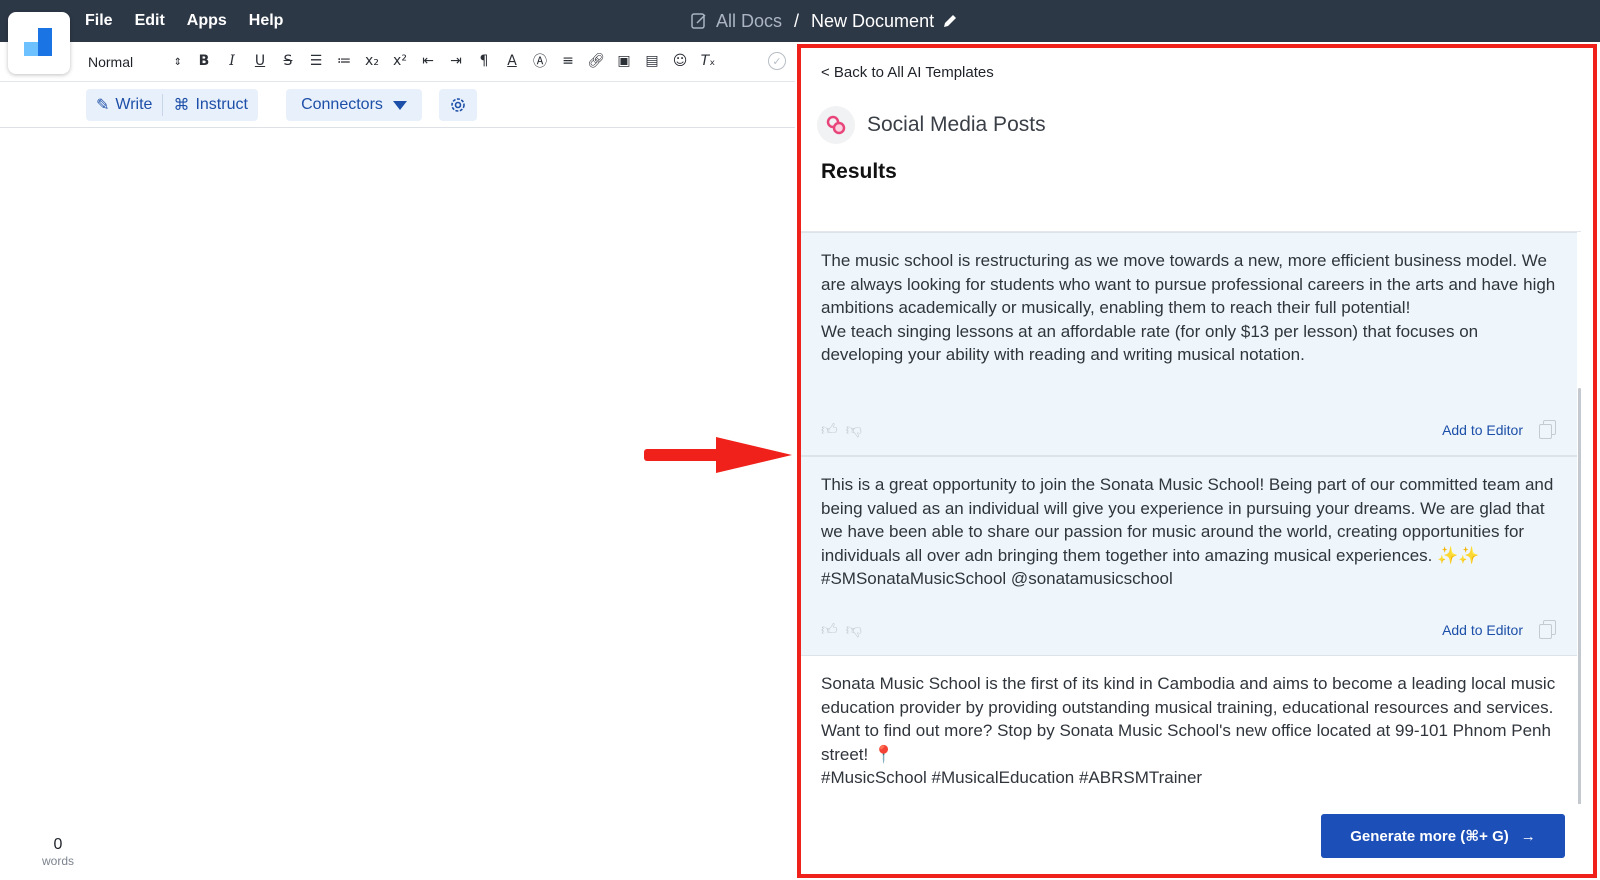 The image size is (1600, 880). I want to click on highlight-icon: Ⓐ, so click(540, 61).